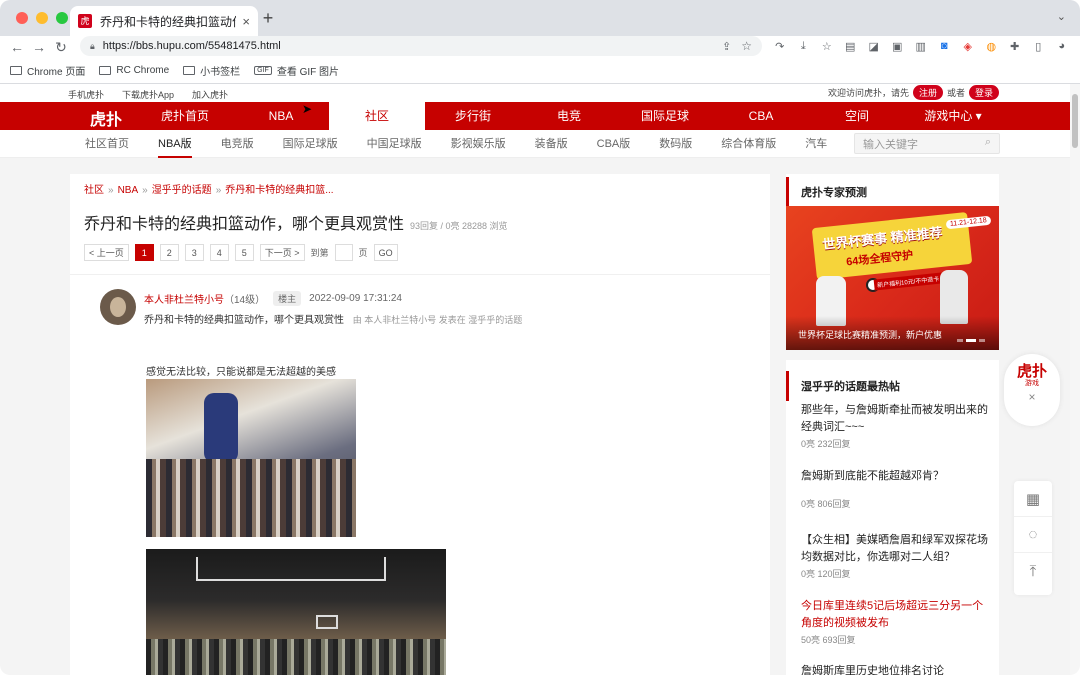 The width and height of the screenshot is (1080, 675). I want to click on window-controls, so click(42, 18).